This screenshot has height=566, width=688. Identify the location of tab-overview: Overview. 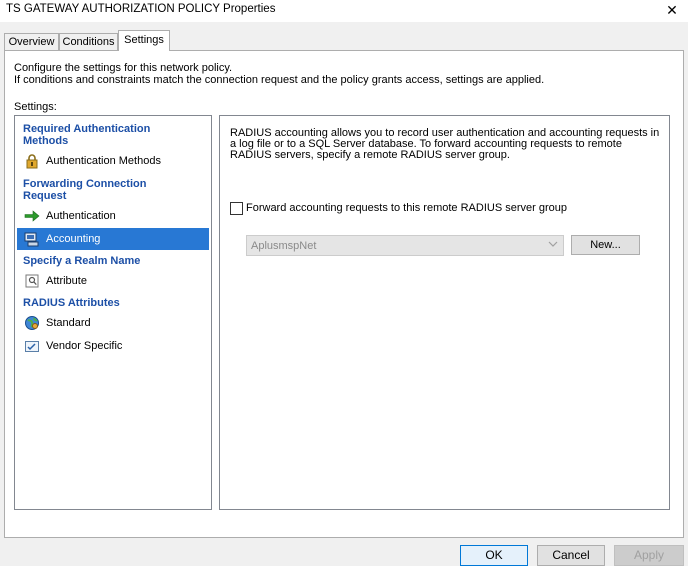
(31, 41).